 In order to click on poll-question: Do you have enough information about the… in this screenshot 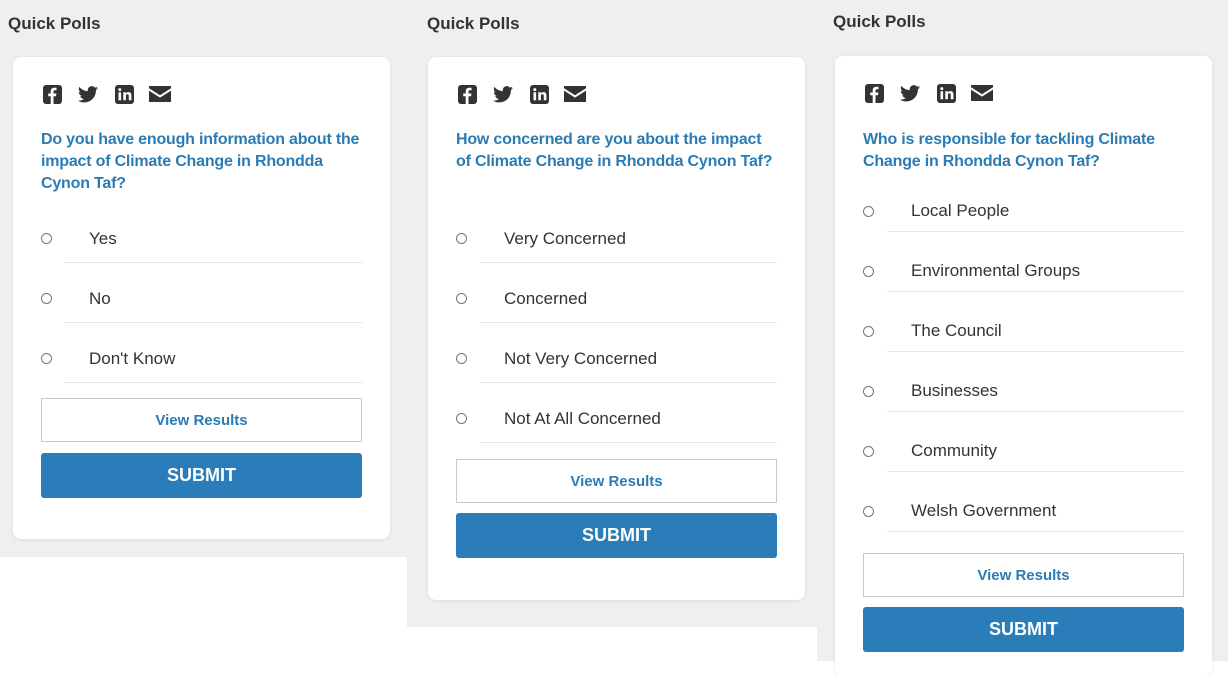, I will do `click(200, 161)`.